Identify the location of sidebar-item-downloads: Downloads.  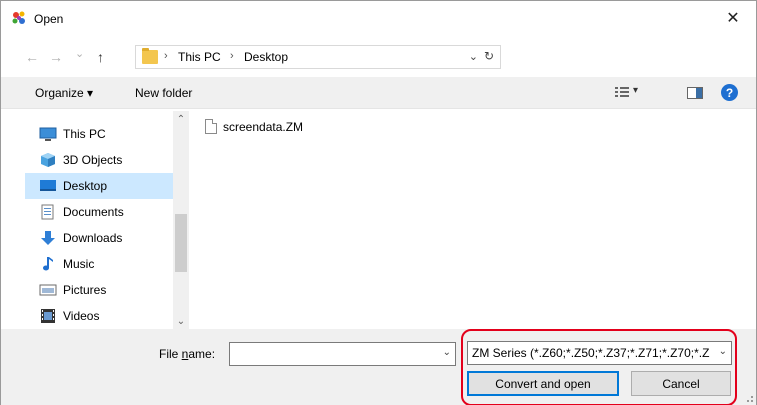
(100, 238).